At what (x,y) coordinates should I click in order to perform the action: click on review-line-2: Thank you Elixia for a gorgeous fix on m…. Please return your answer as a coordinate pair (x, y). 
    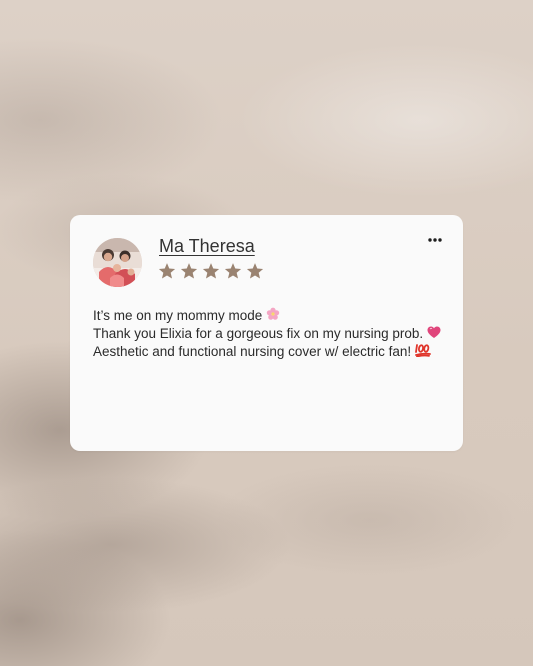
    Looking at the image, I should click on (273, 334).